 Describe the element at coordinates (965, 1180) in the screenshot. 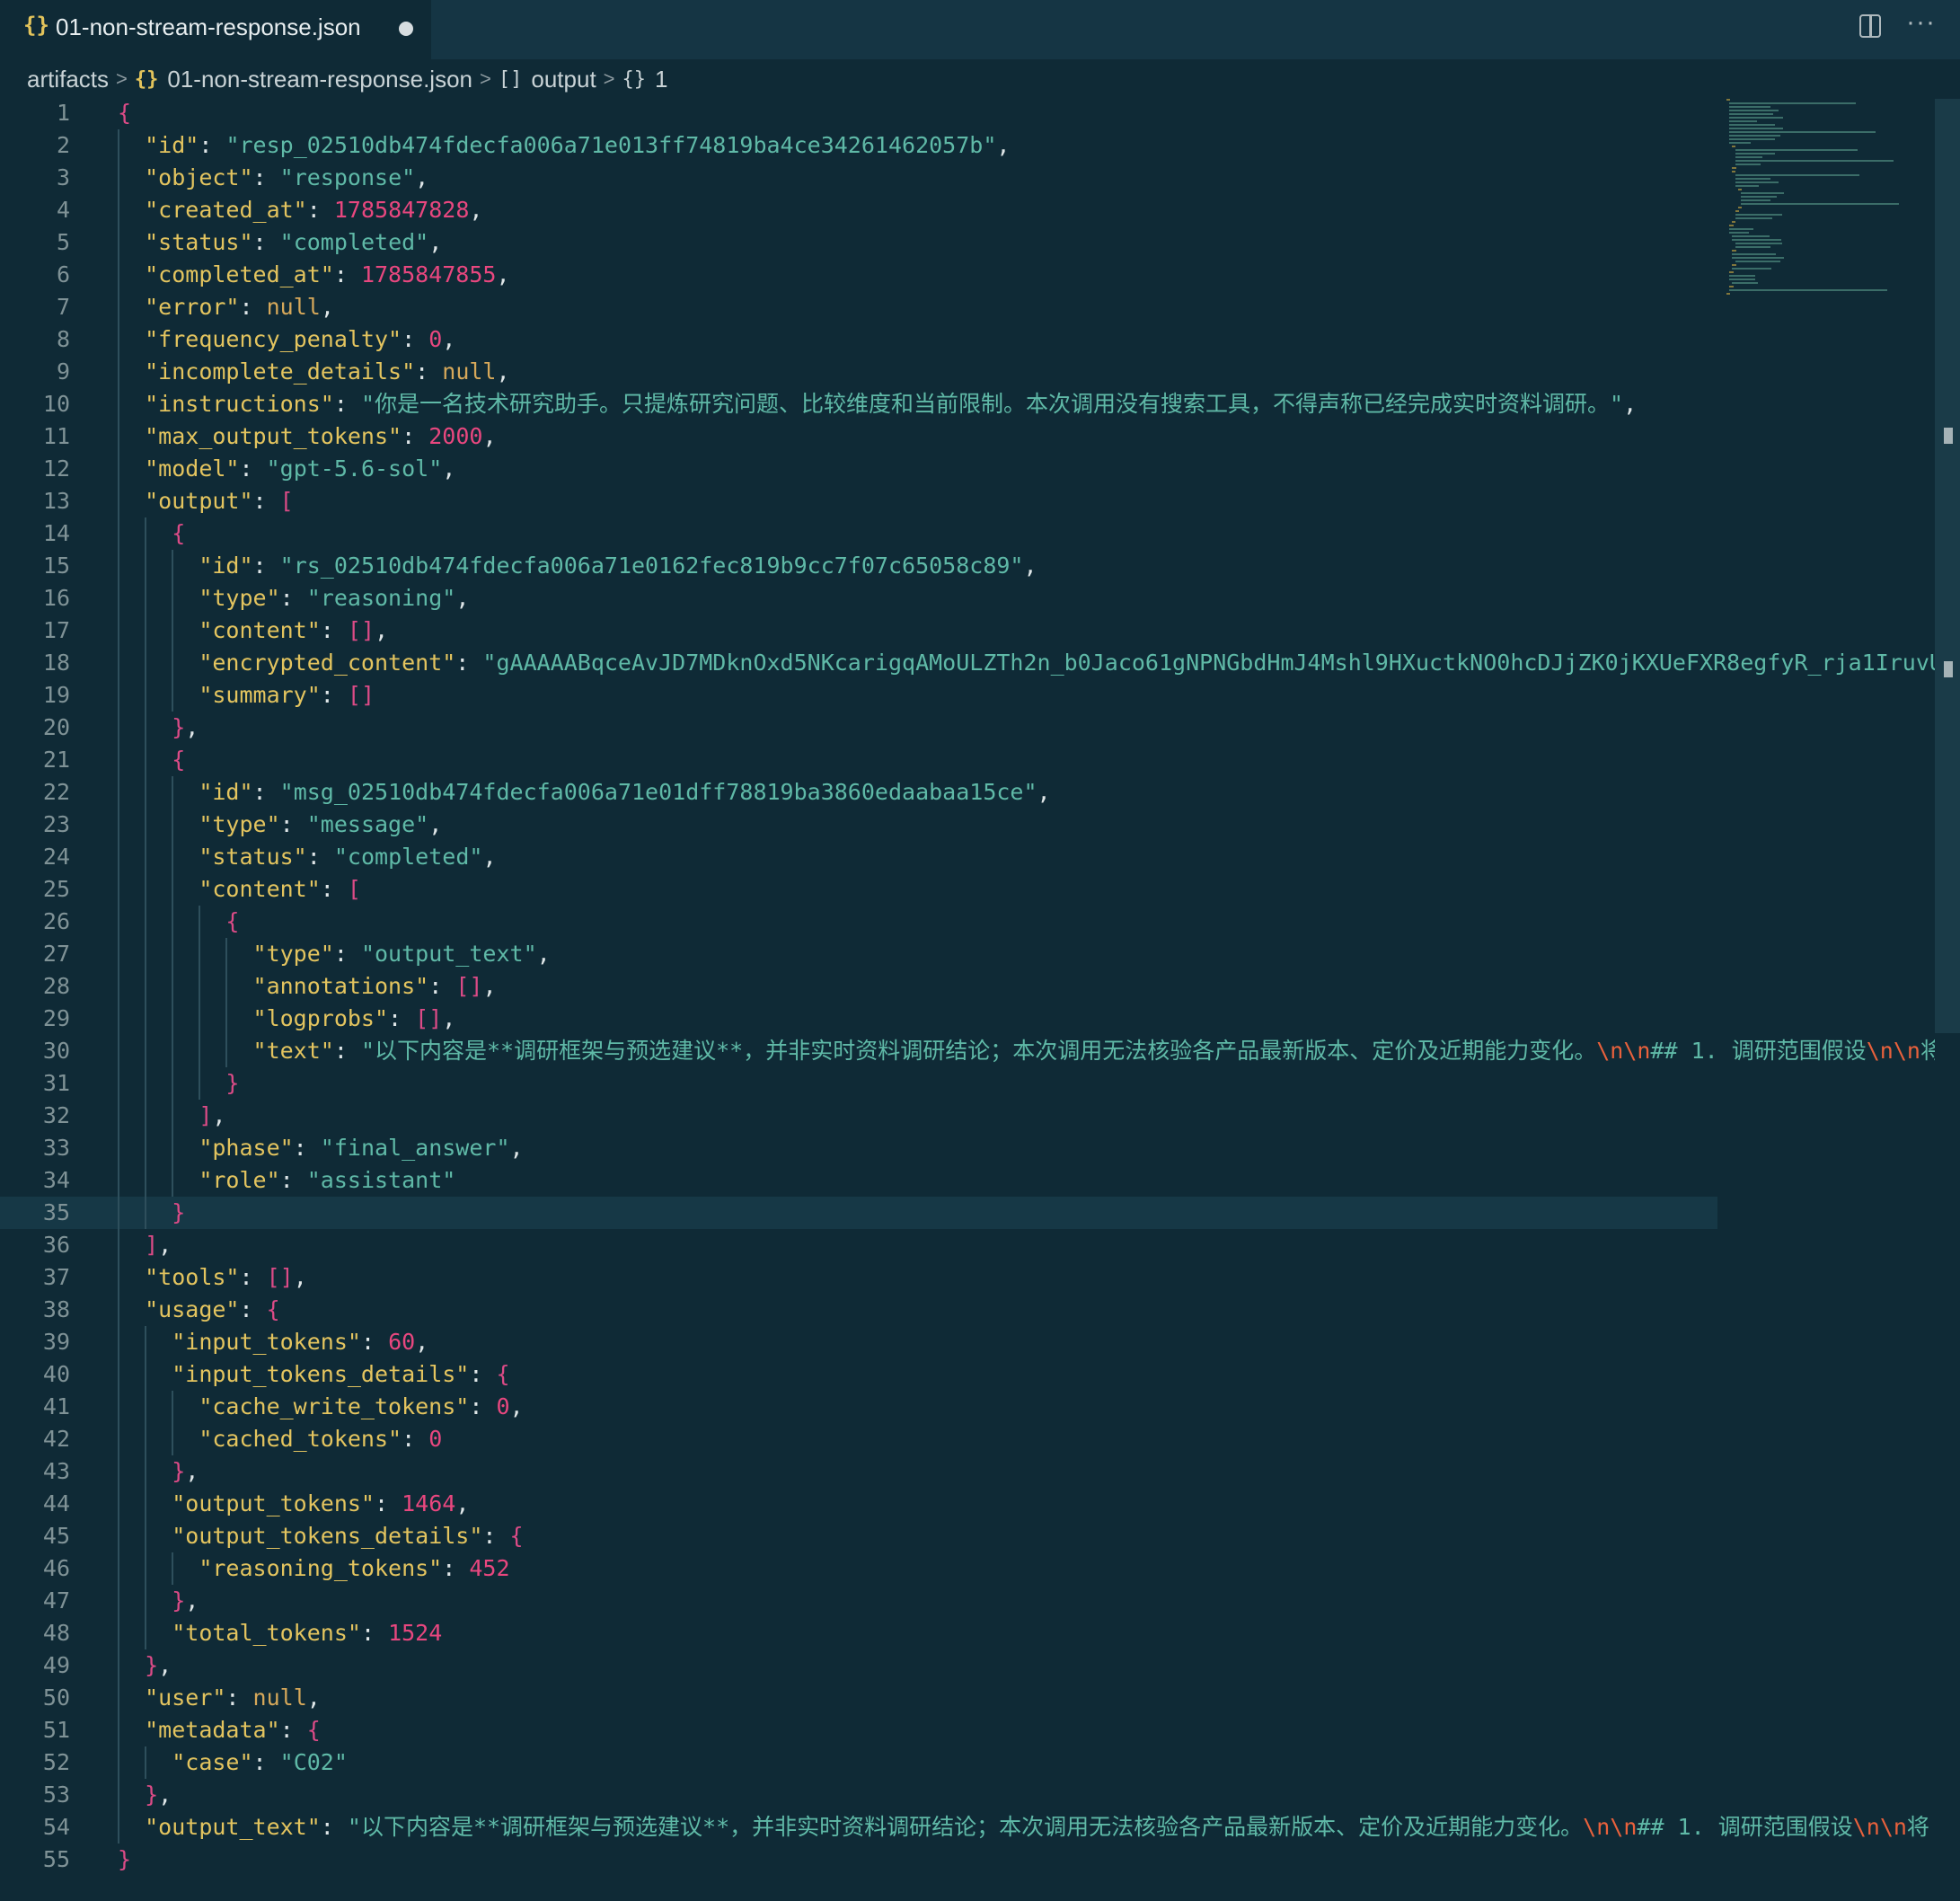

I see `code-line: 34 "role": "assistant"` at that location.